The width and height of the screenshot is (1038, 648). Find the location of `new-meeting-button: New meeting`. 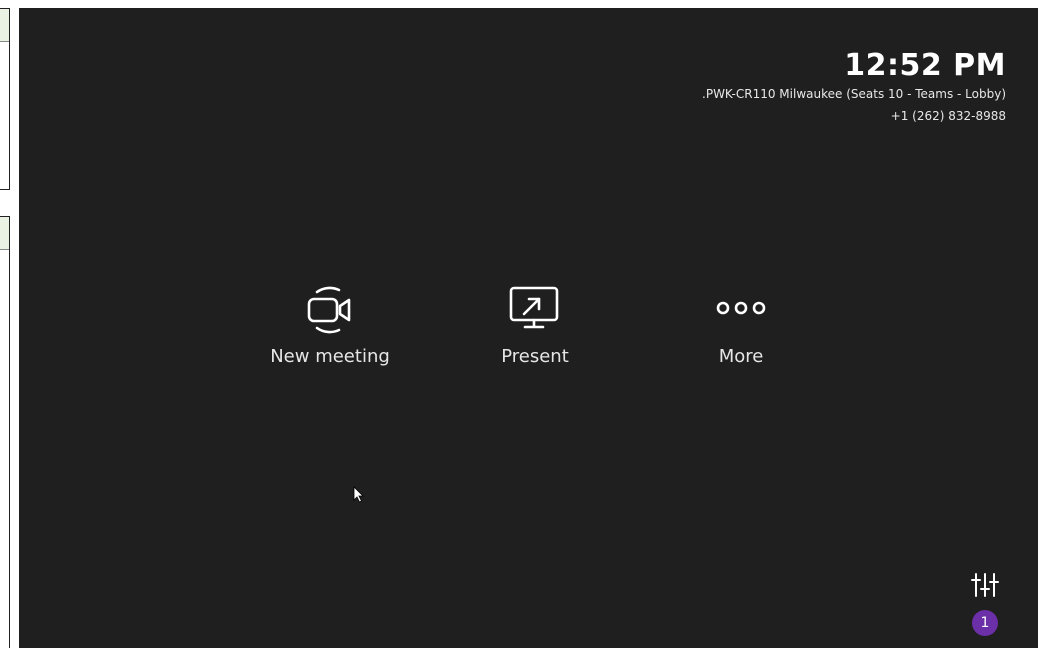

new-meeting-button: New meeting is located at coordinates (330, 328).